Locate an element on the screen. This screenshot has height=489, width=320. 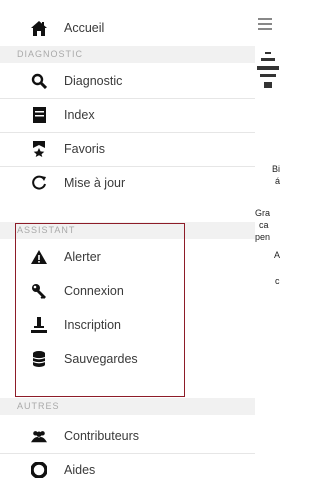
nav-item-mise-a-jour-label: Mise à jour is located at coordinates (95, 183).